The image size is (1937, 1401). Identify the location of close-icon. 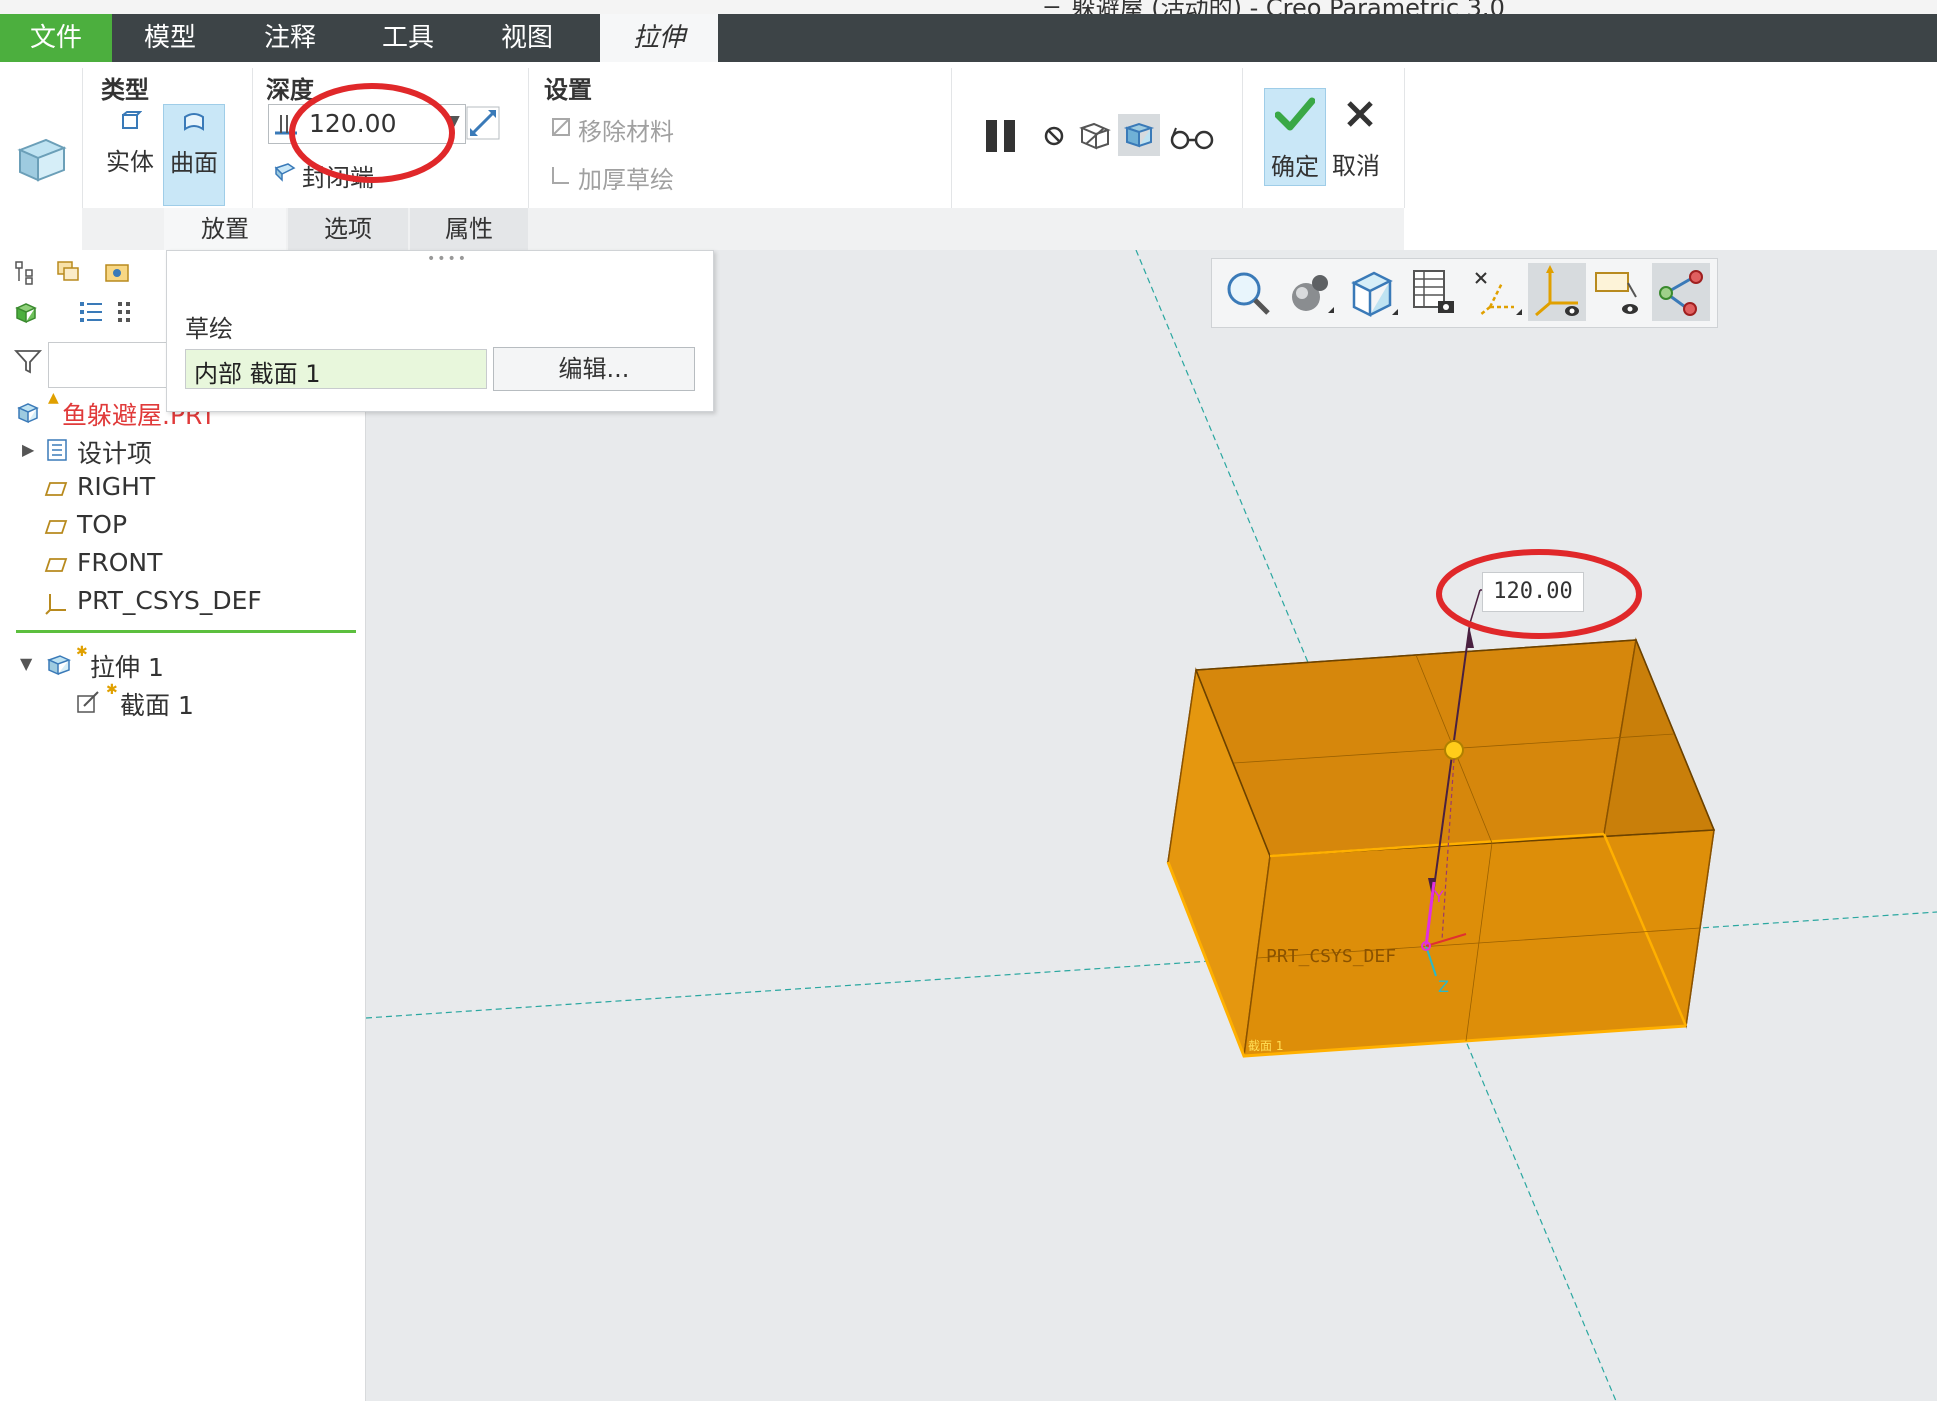
(1360, 114).